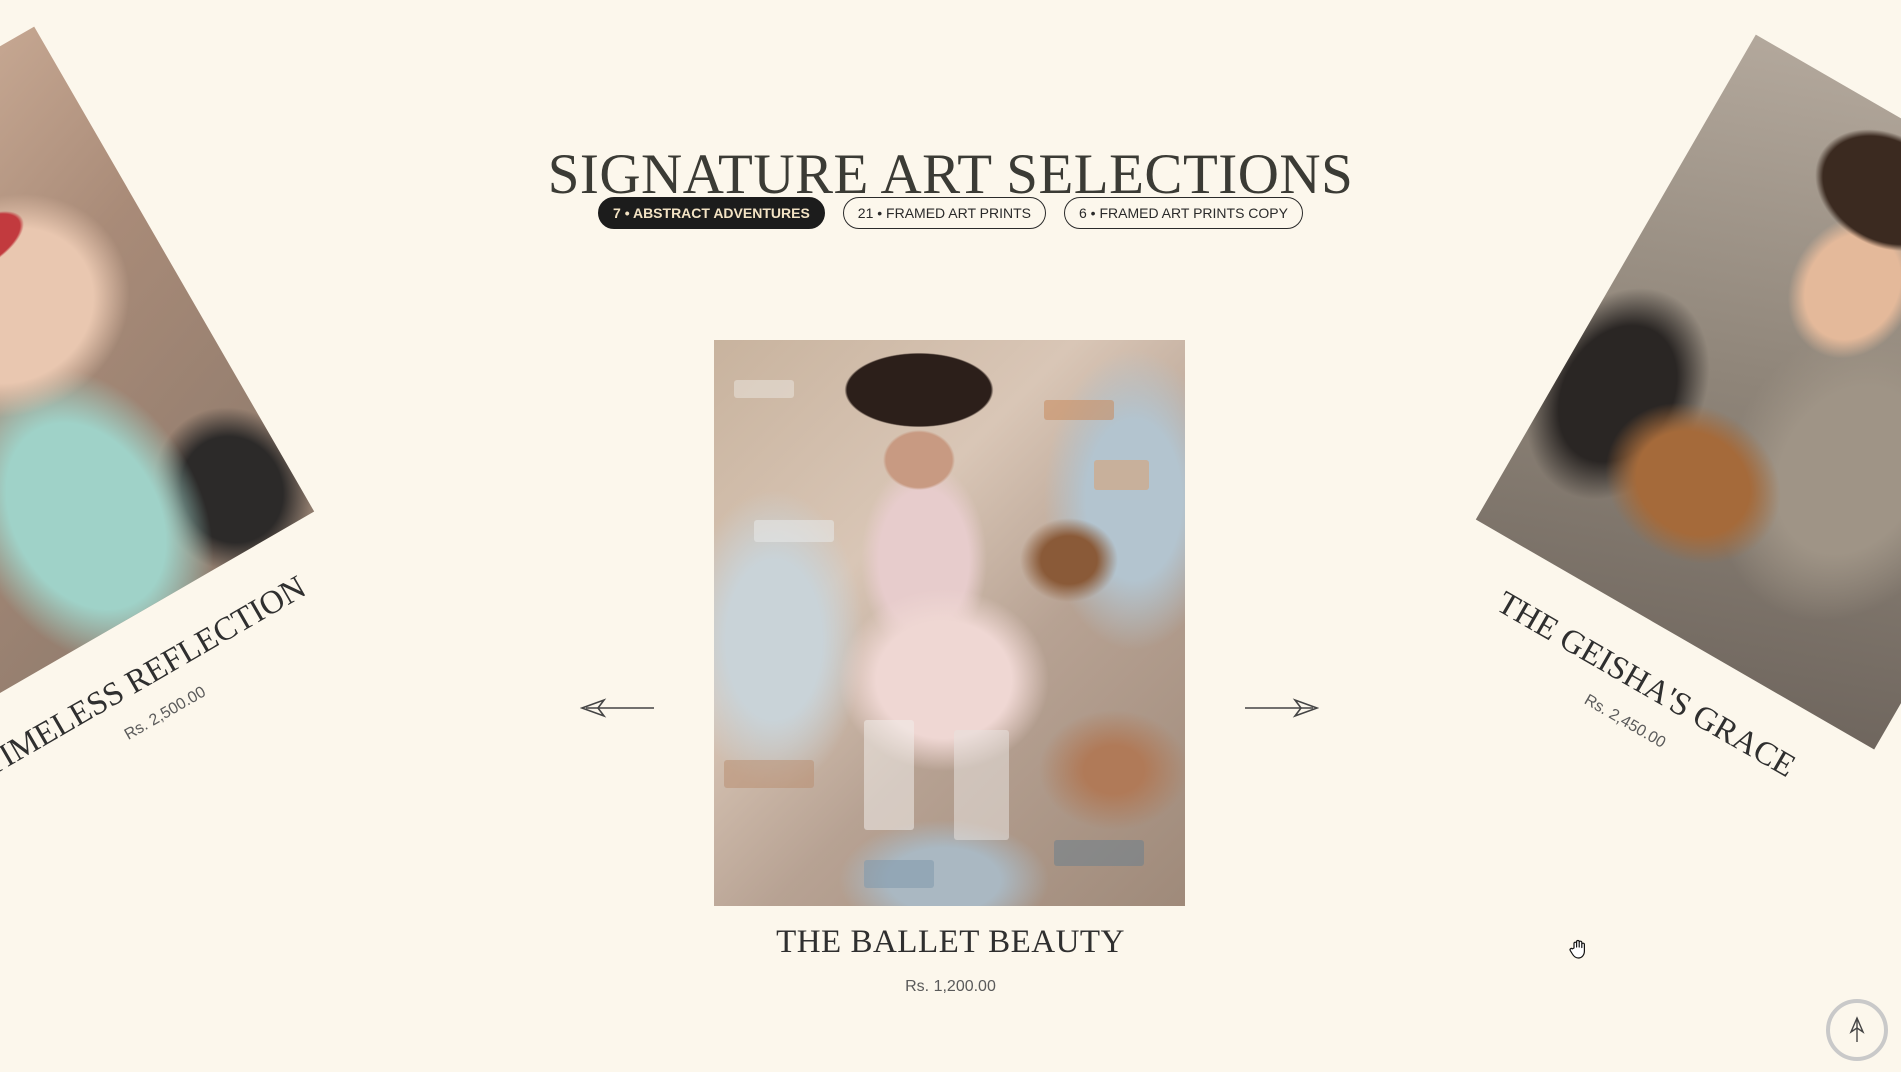 The image size is (1901, 1072). Describe the element at coordinates (1183, 213) in the screenshot. I see `tab-framed-art-prints-copy: 6 • FRAMED ART PRINTS COPY` at that location.